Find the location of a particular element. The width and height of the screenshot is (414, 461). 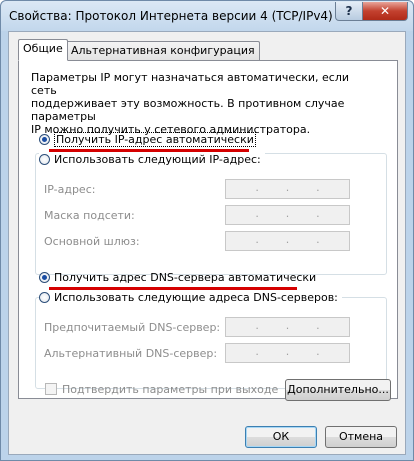

radio-dns-manual-indicator is located at coordinates (44, 297).